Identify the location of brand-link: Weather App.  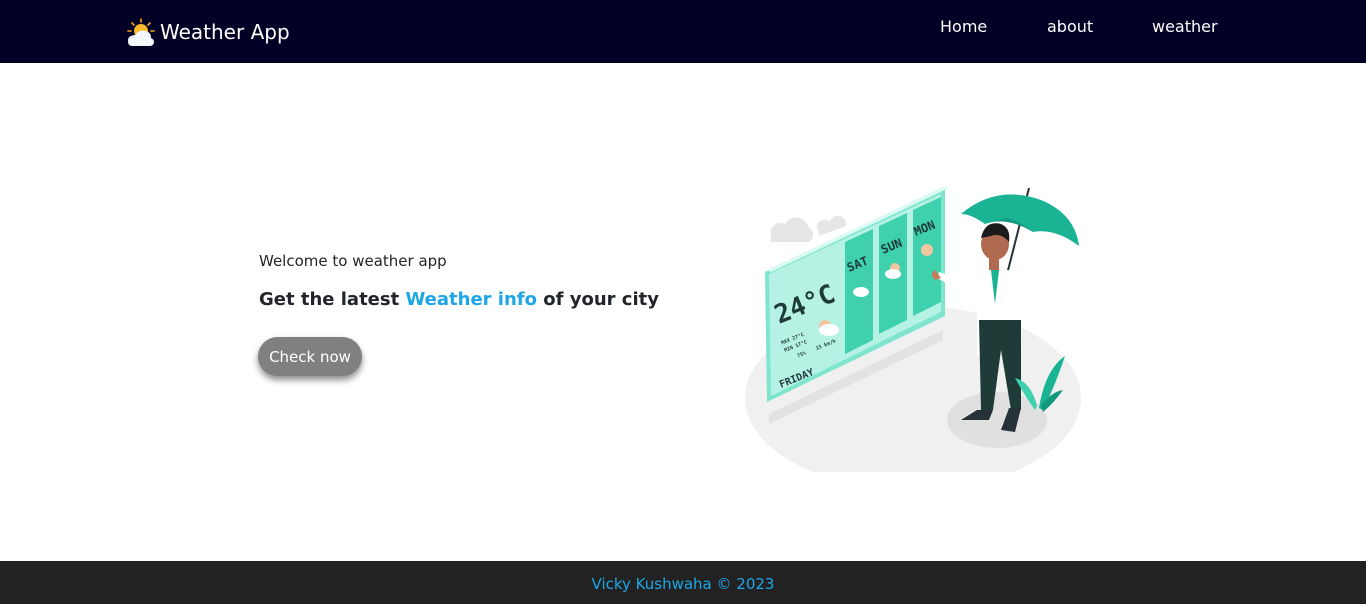
(207, 32).